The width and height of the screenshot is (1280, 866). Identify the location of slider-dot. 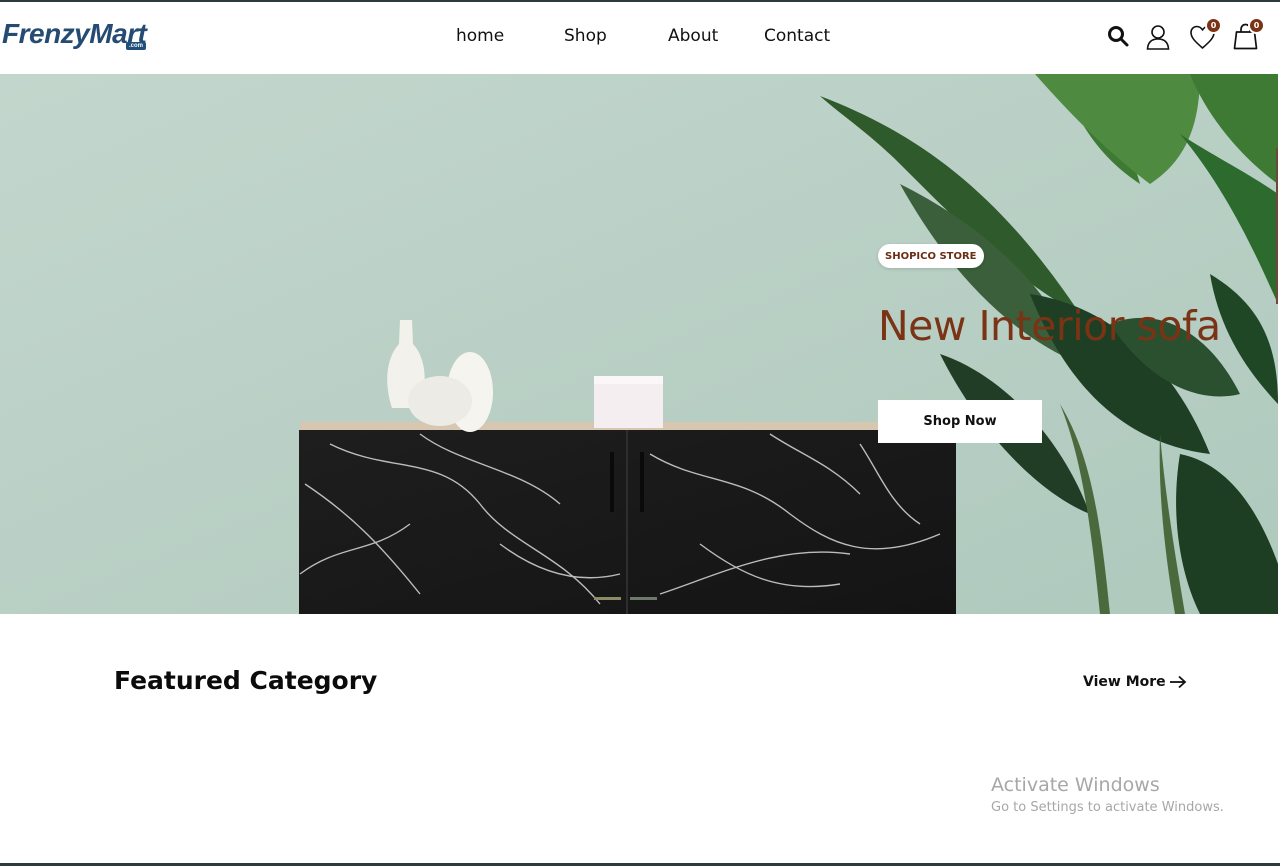
(643, 598).